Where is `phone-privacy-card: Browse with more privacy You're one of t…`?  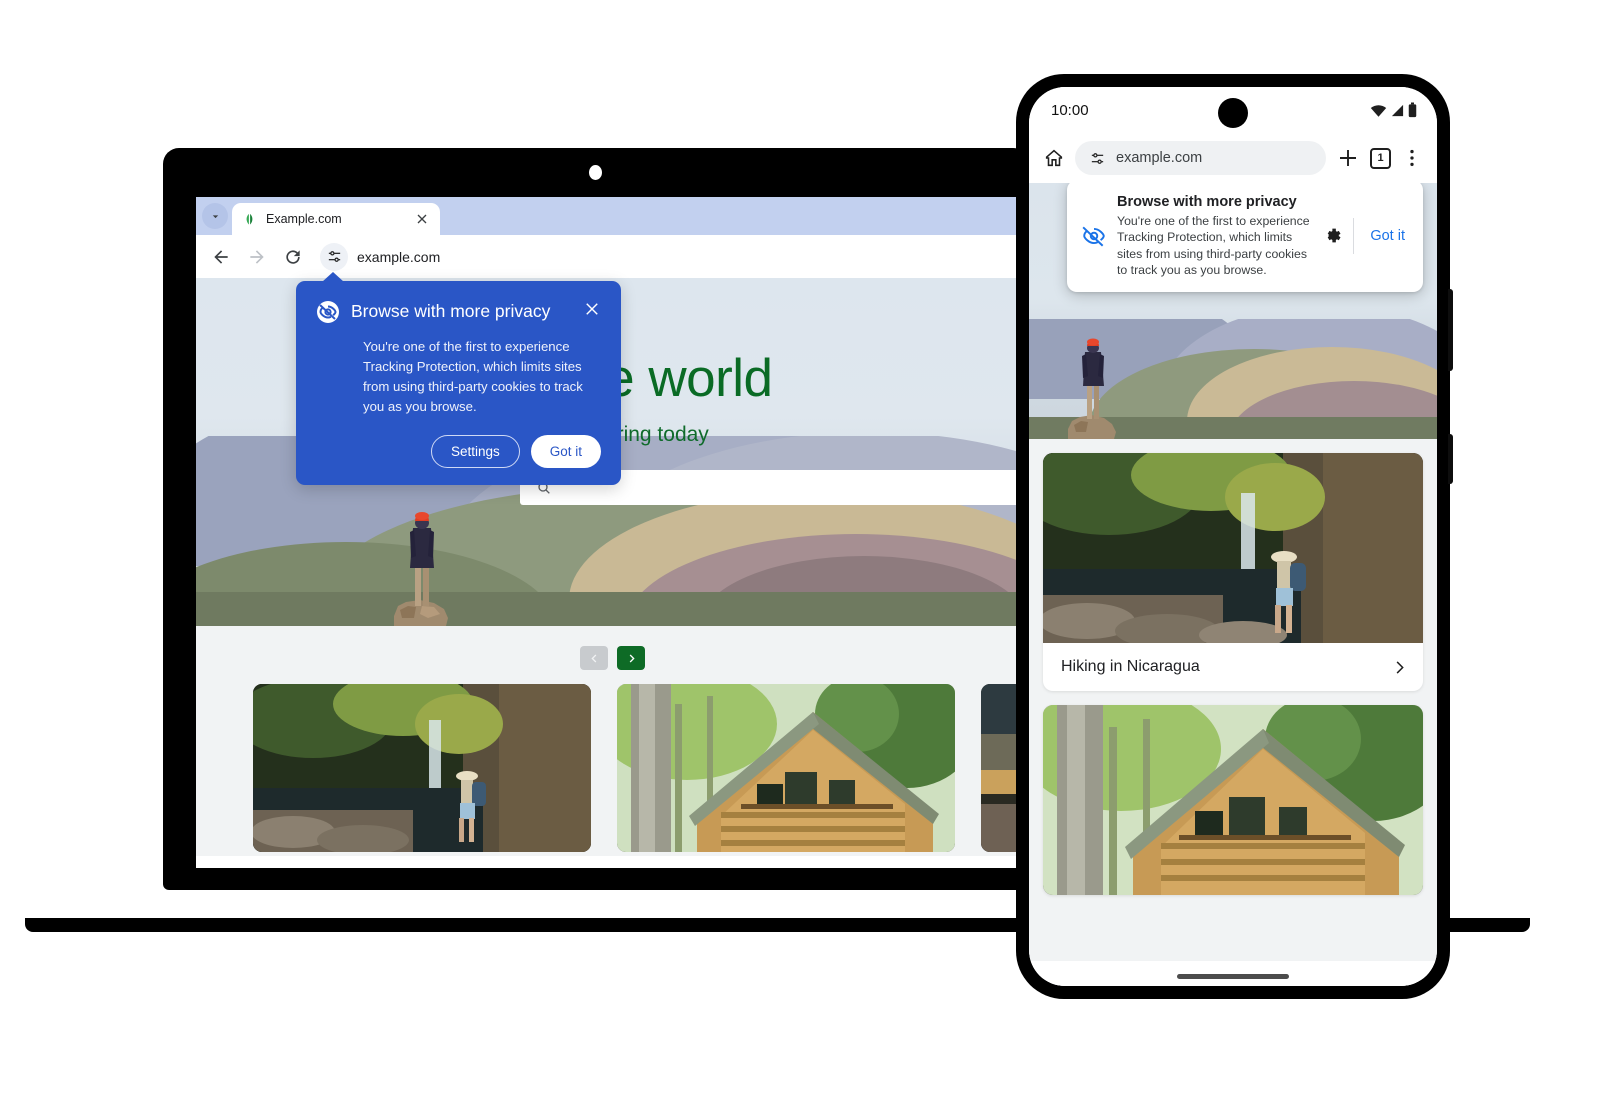
phone-privacy-card: Browse with more privacy You're one of t… is located at coordinates (1245, 238).